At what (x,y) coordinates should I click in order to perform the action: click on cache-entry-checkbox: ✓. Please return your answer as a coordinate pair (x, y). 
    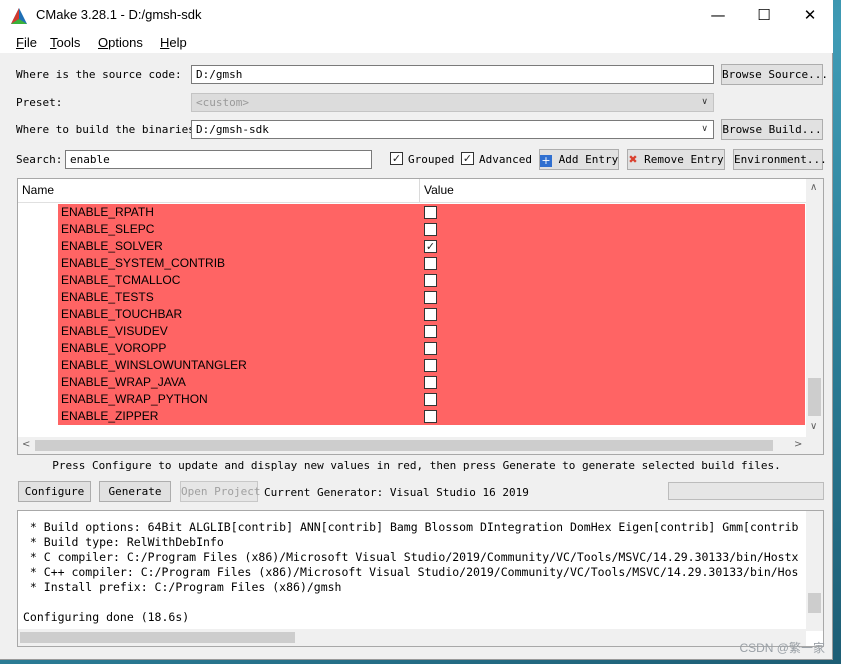
    Looking at the image, I should click on (430, 246).